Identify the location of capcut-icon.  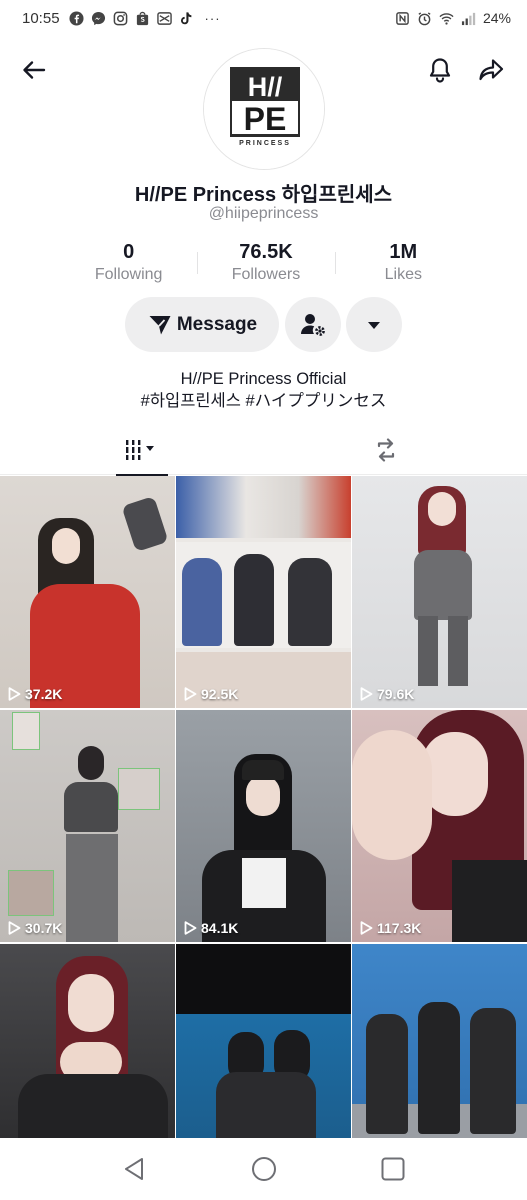
(164, 18).